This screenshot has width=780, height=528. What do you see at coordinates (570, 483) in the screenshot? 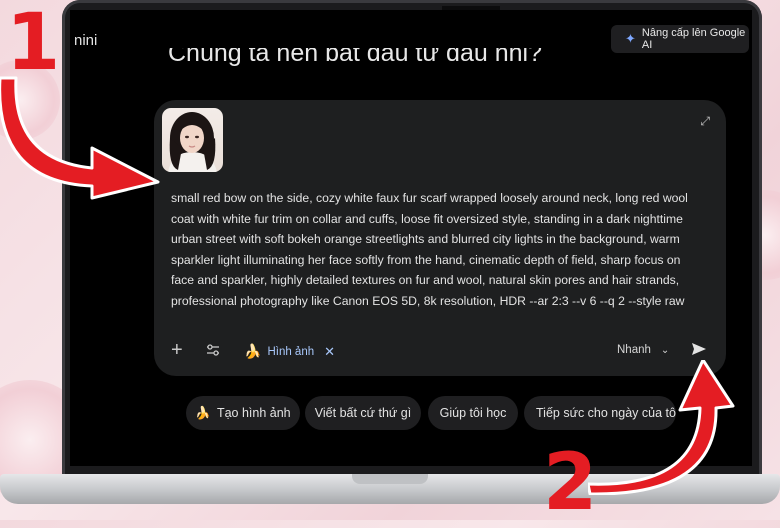
I see `step-number-2: 2` at bounding box center [570, 483].